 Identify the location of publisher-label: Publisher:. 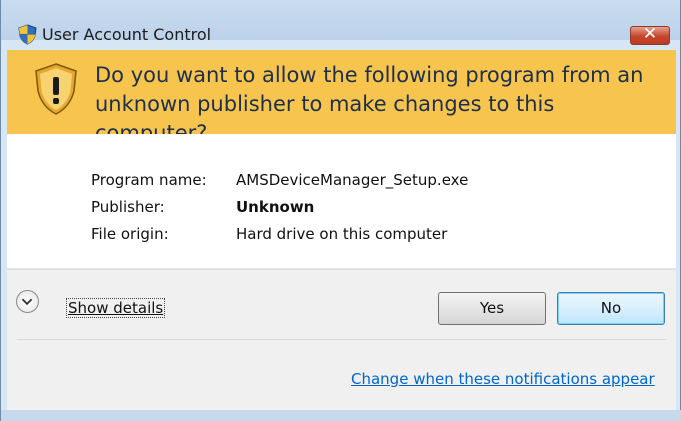
(128, 207).